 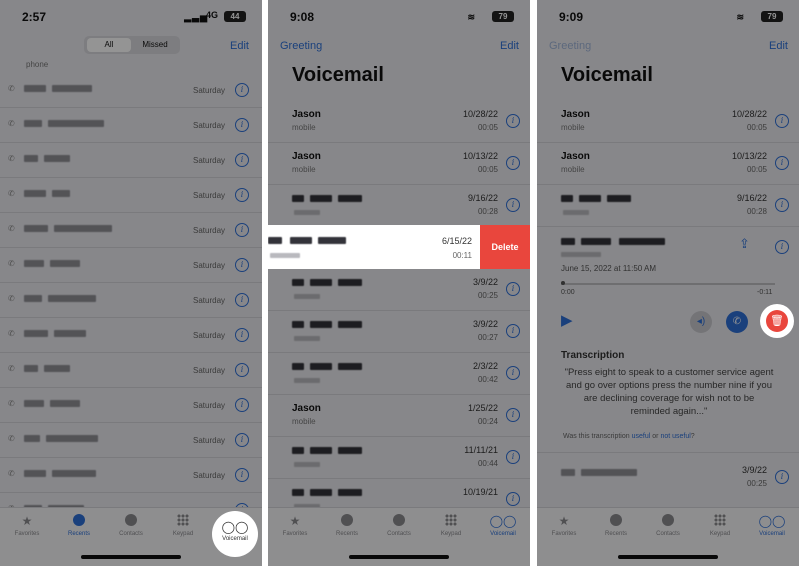 What do you see at coordinates (737, 322) in the screenshot?
I see `call-back-button: ✆` at bounding box center [737, 322].